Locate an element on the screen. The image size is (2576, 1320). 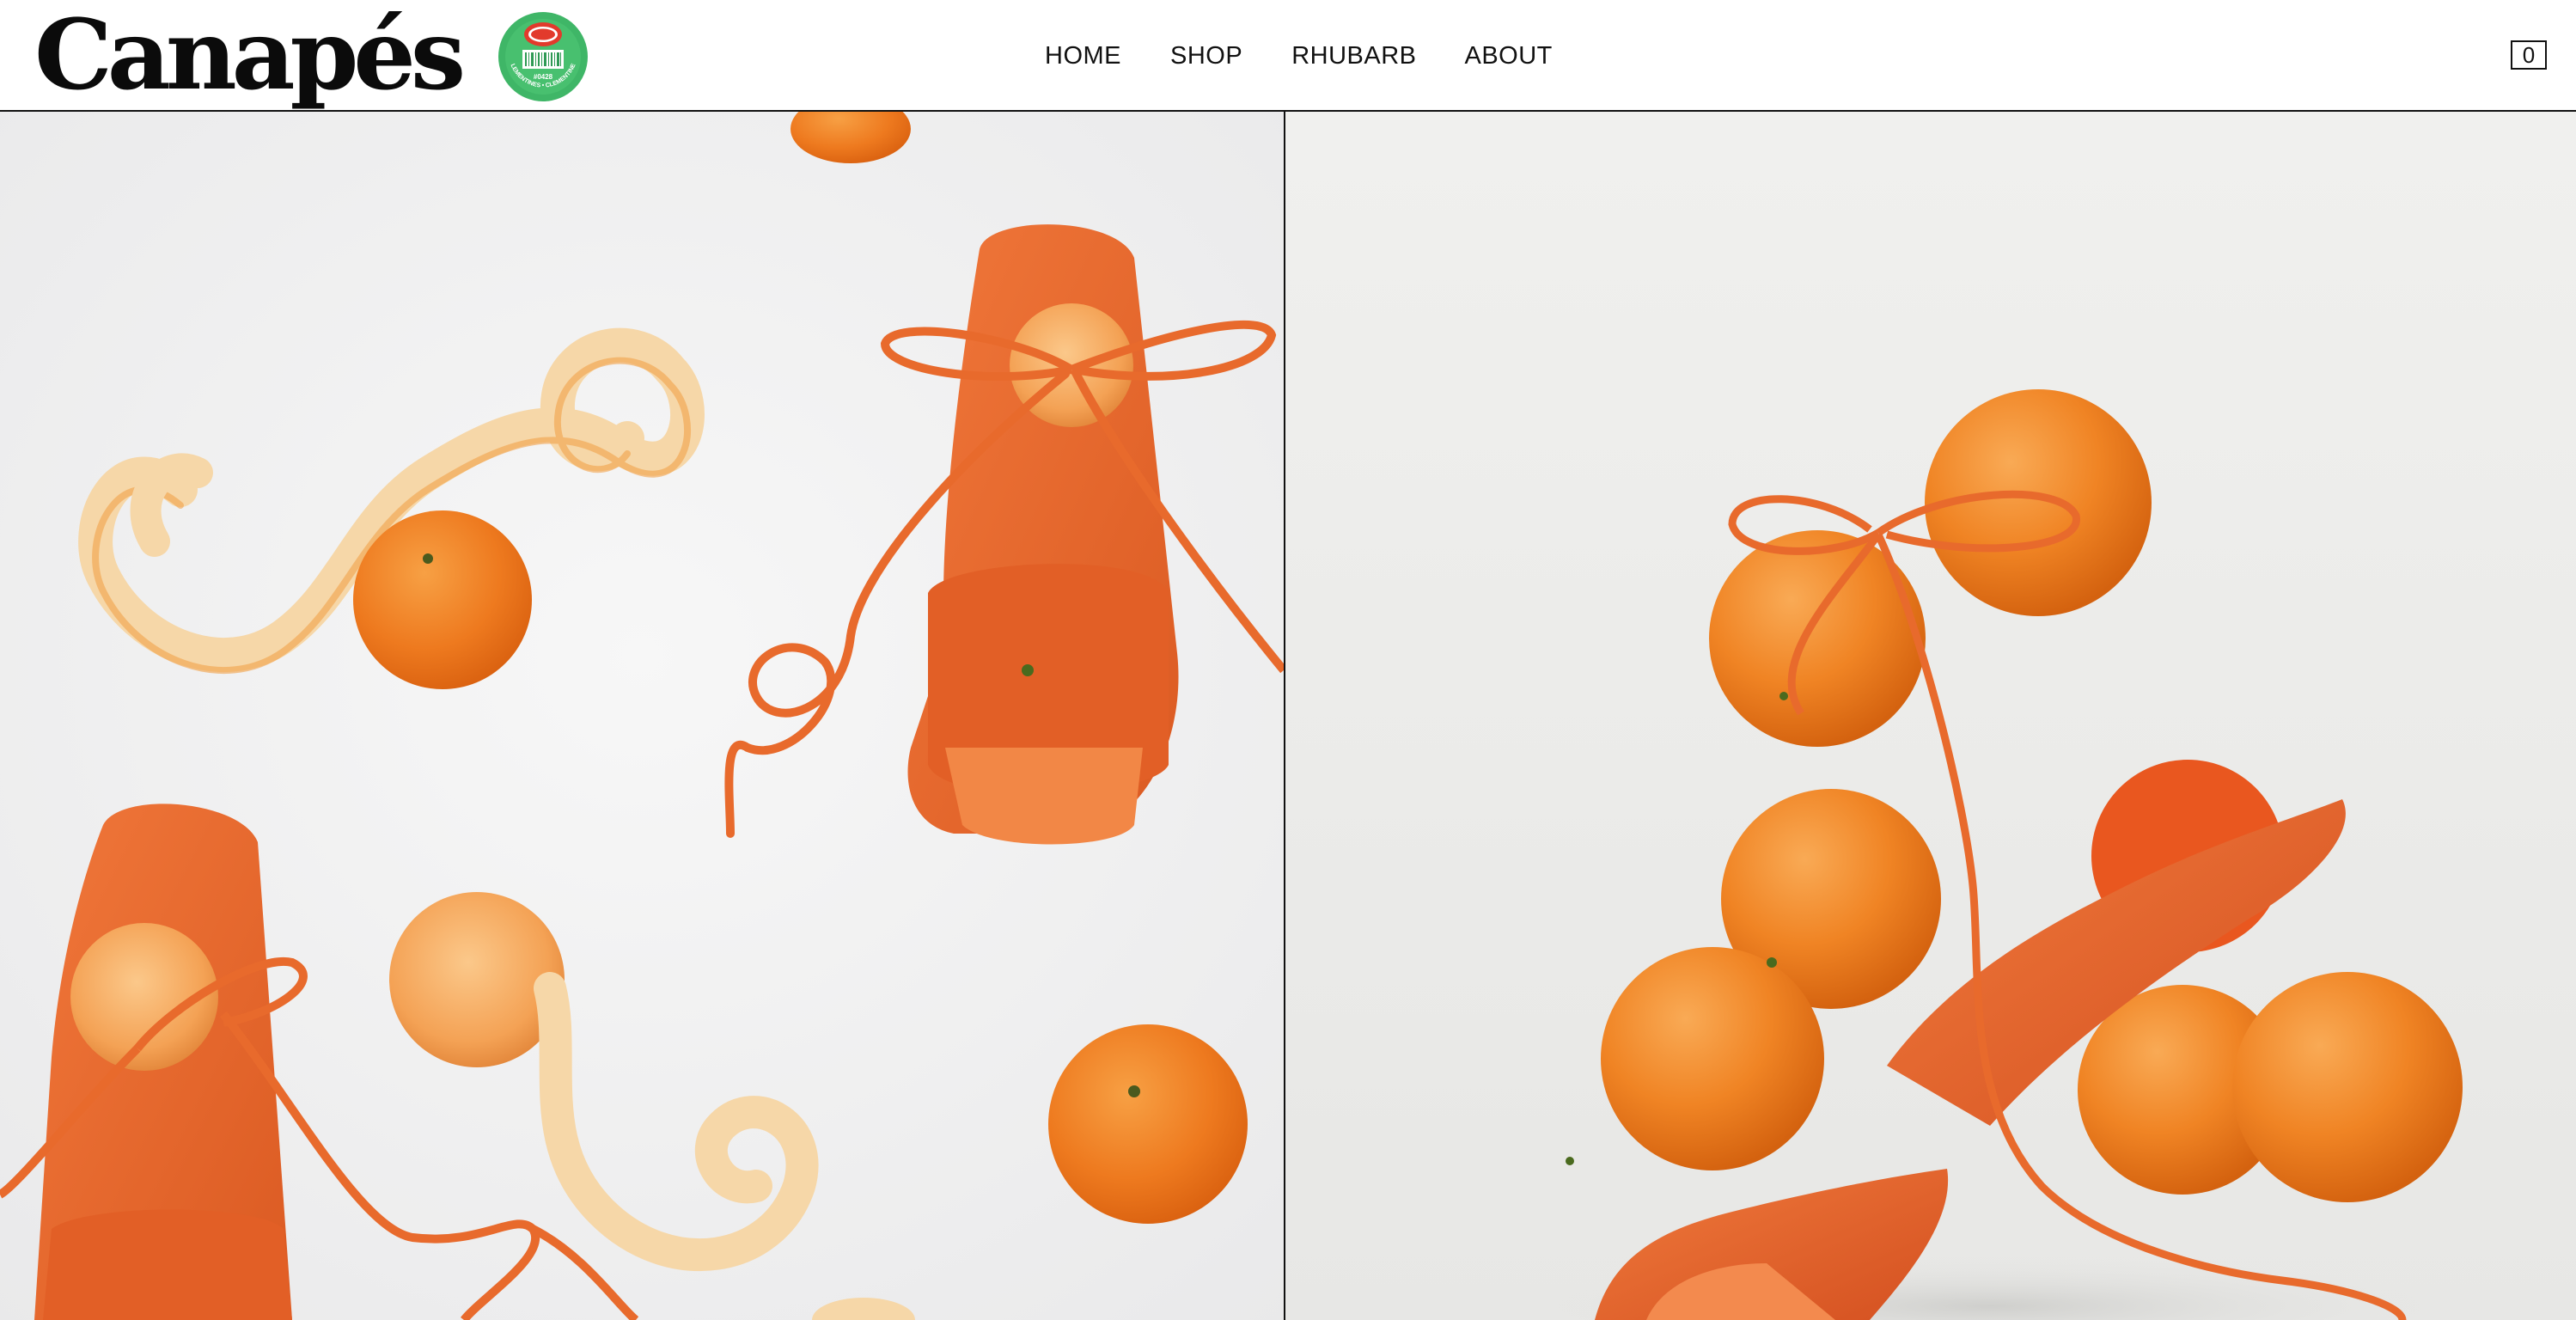
logo-text: Canapés is located at coordinates (250, 56).